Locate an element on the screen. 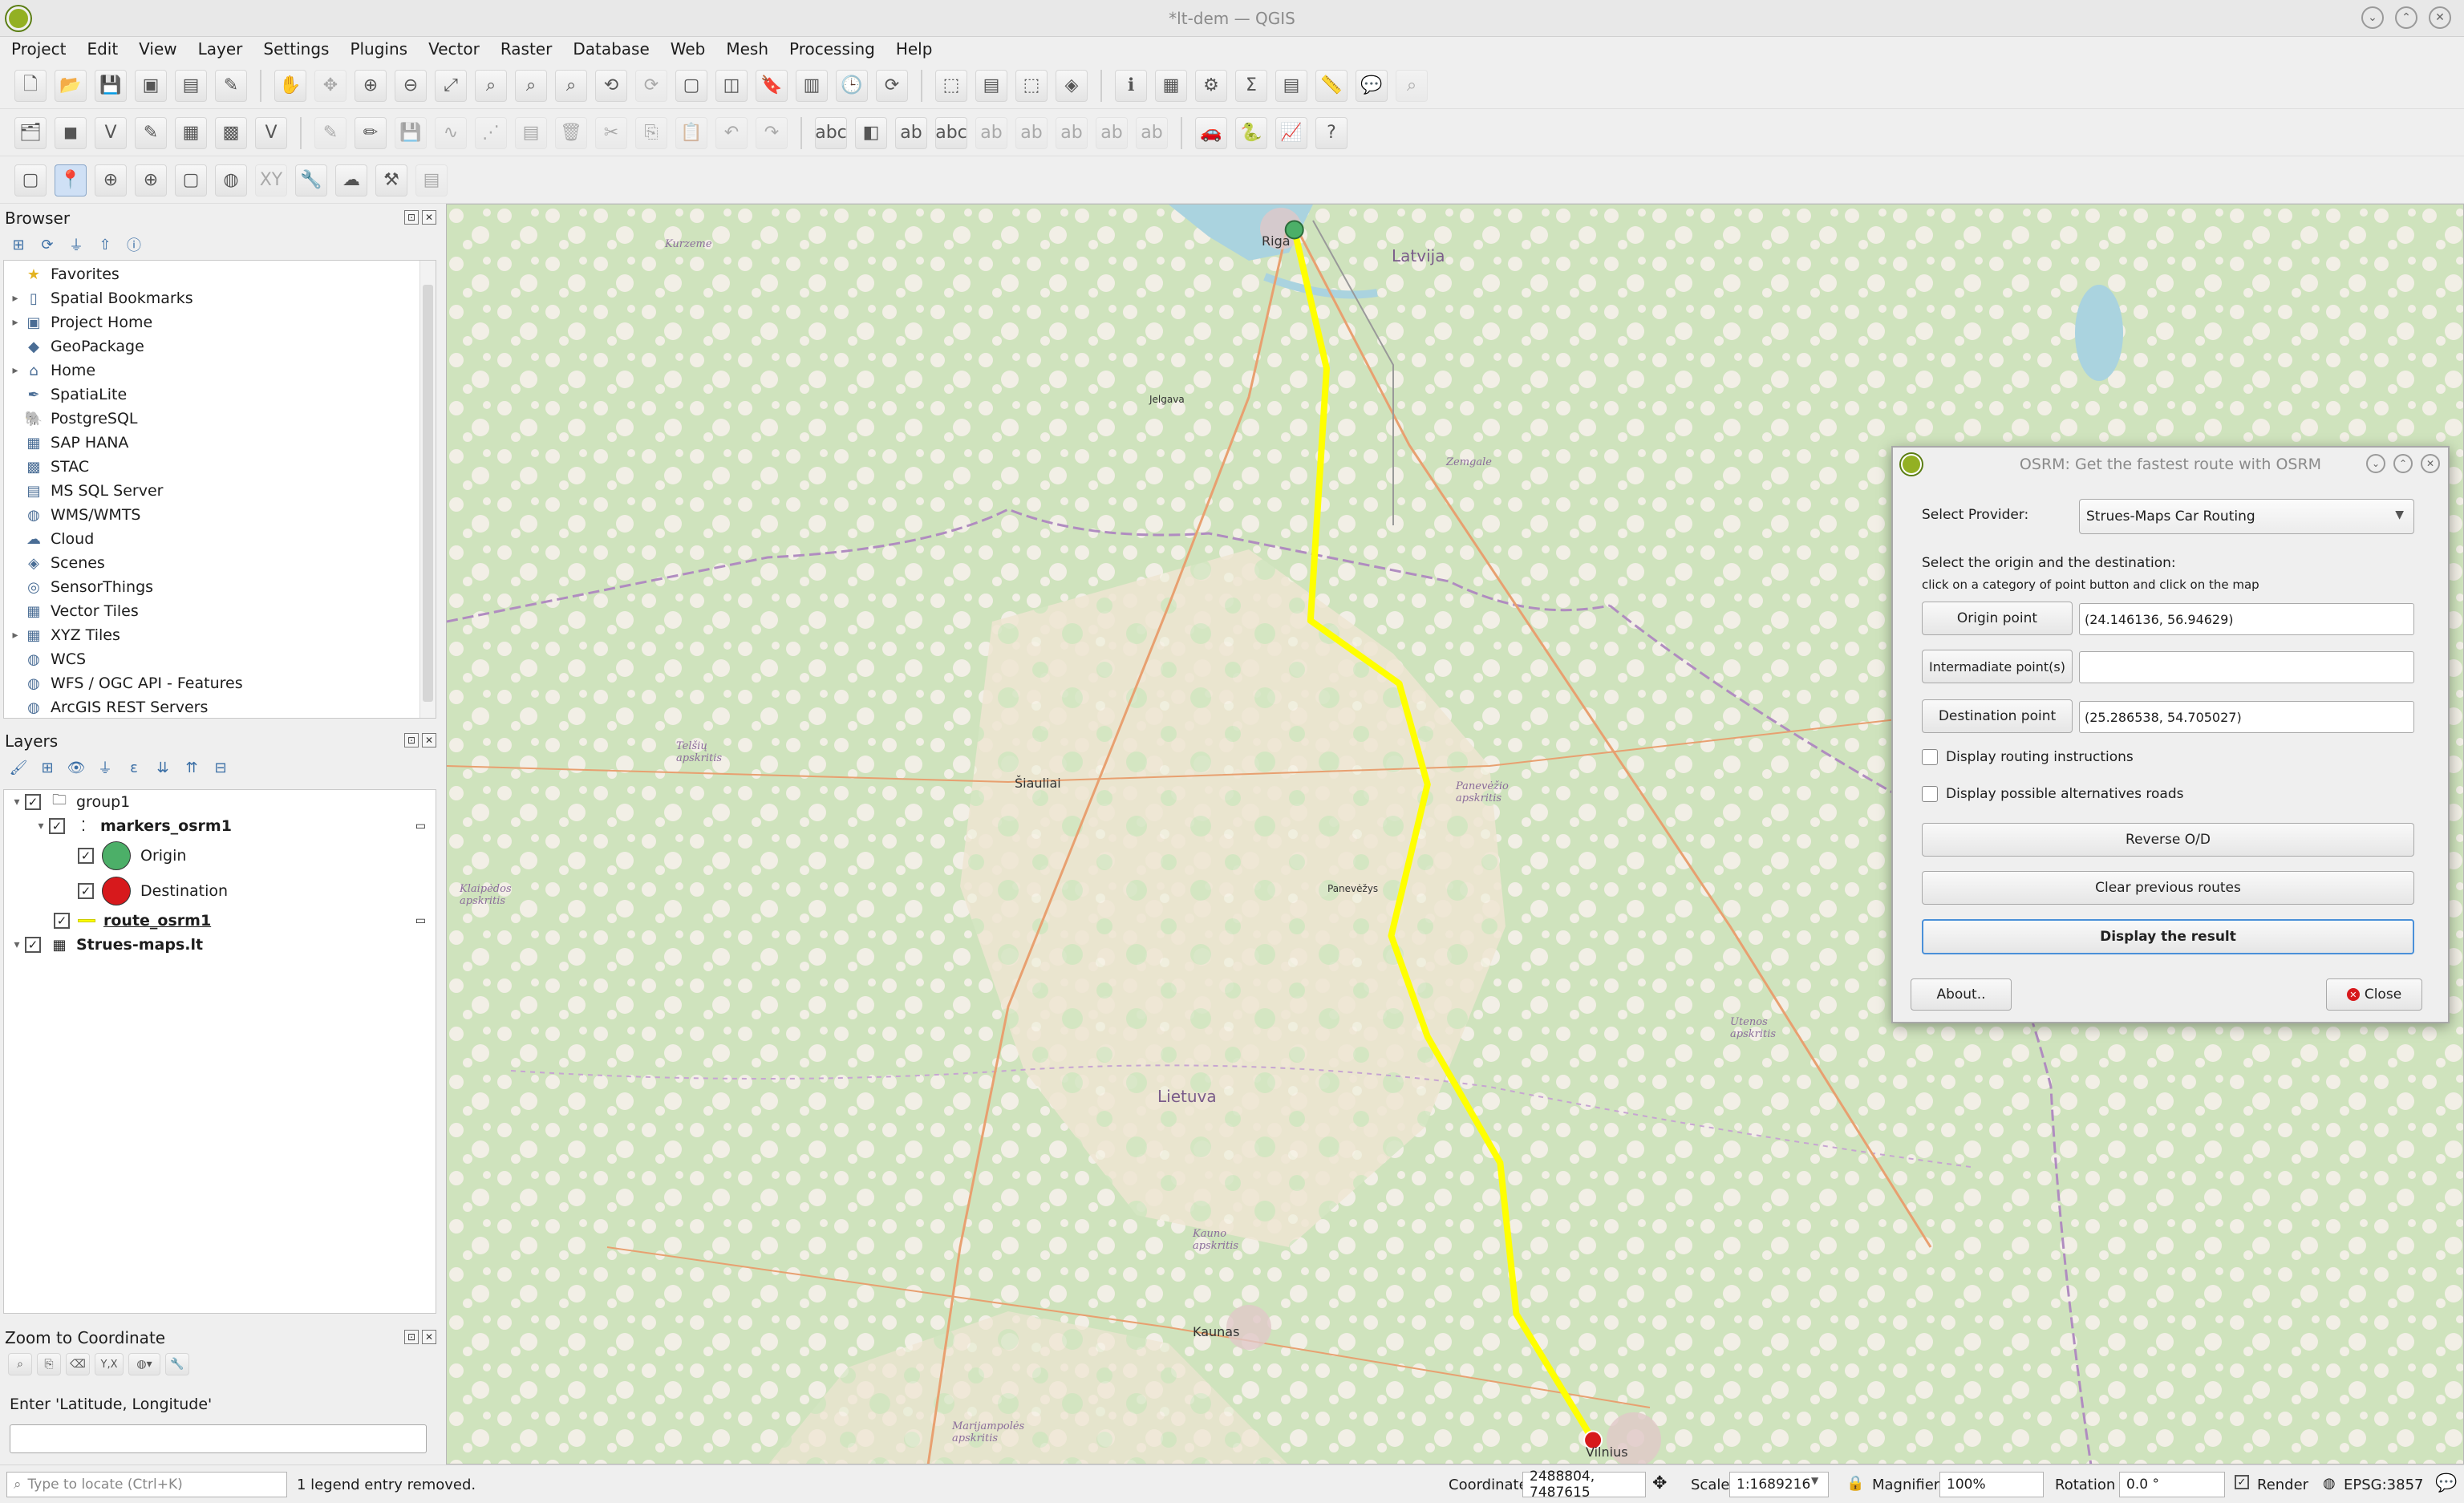 This screenshot has width=2464, height=1503. dialog-maximize-button: ⌃ is located at coordinates (2403, 464).